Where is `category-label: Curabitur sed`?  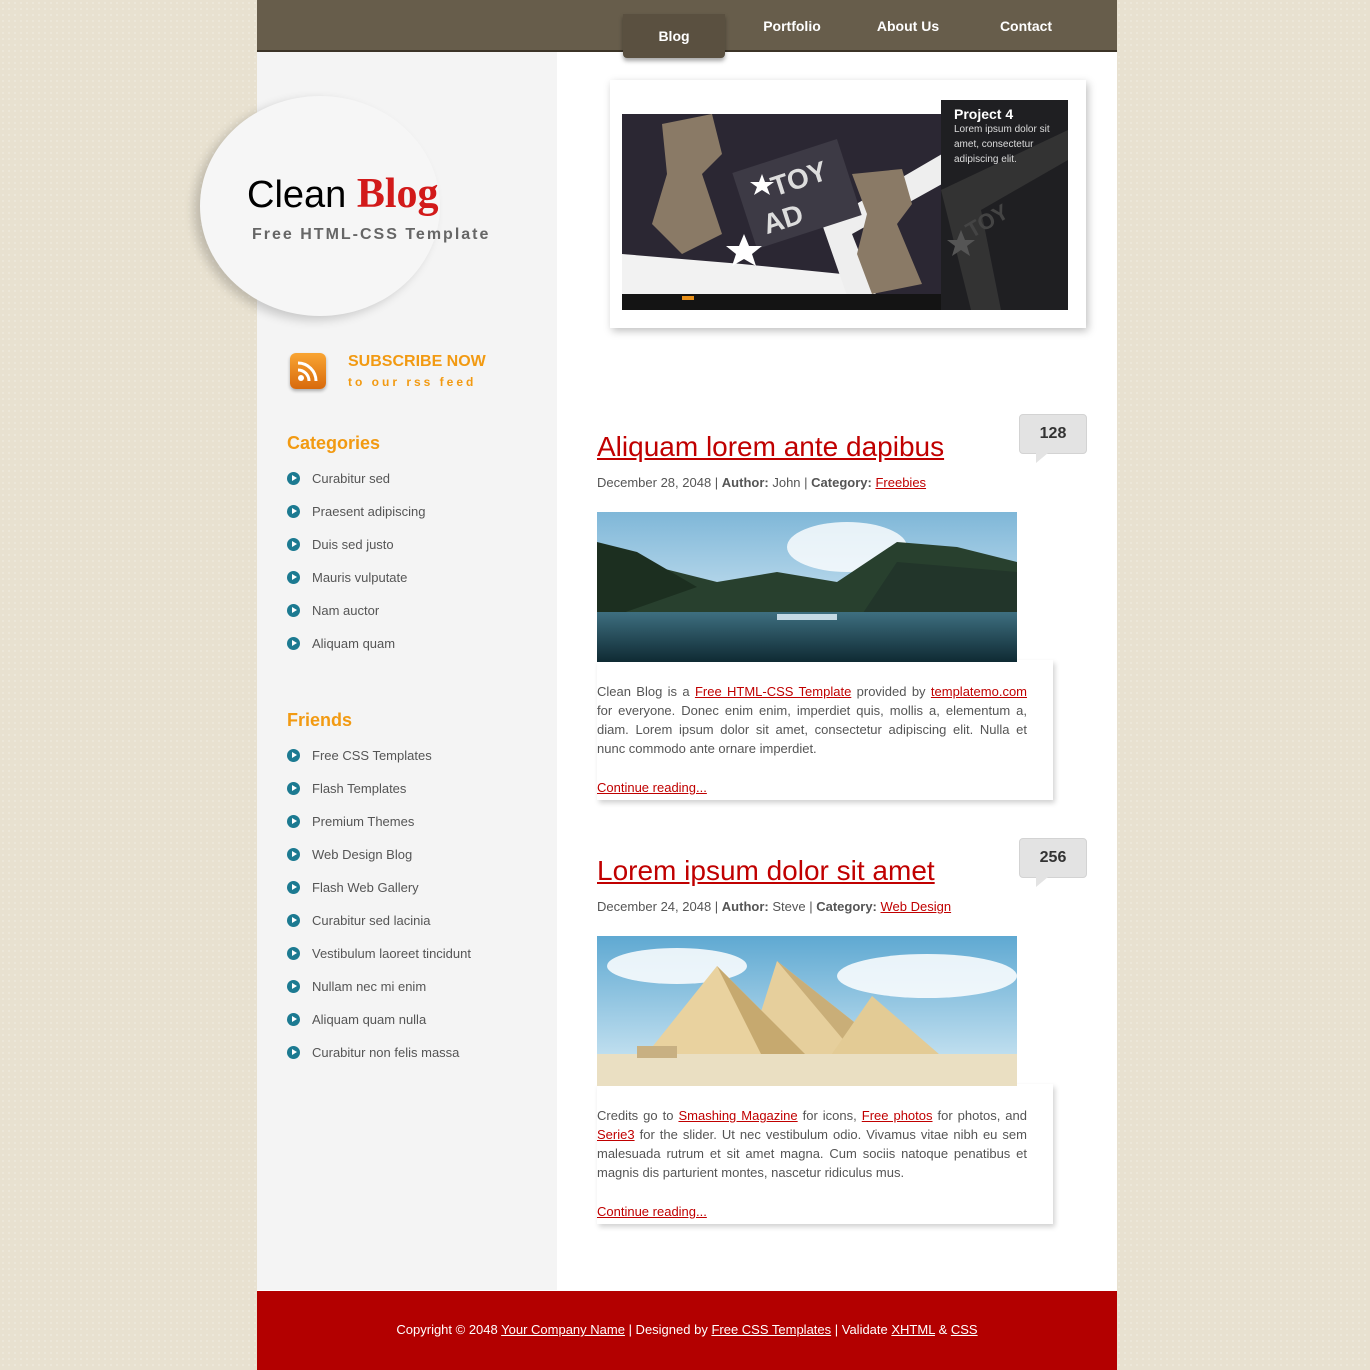
category-label: Curabitur sed is located at coordinates (351, 478).